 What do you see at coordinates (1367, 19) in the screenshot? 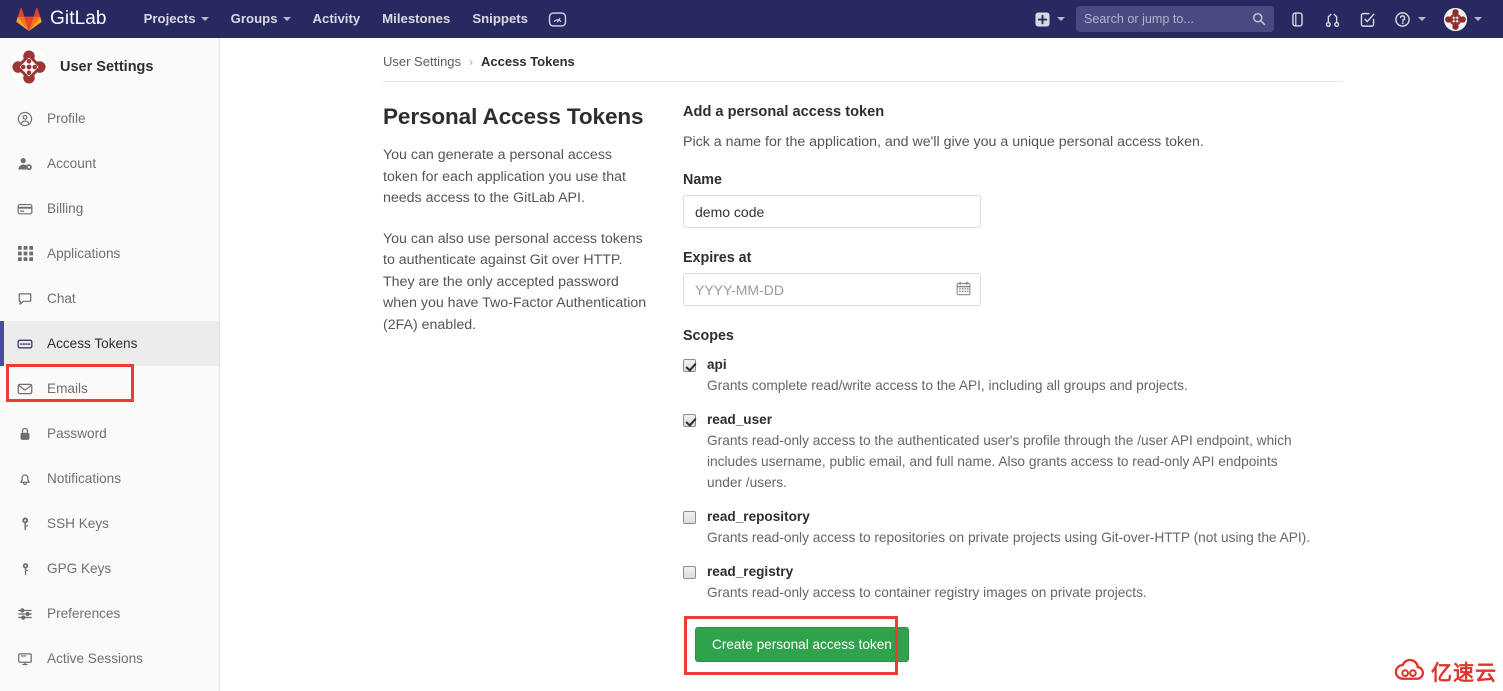
I see `todos-icon` at bounding box center [1367, 19].